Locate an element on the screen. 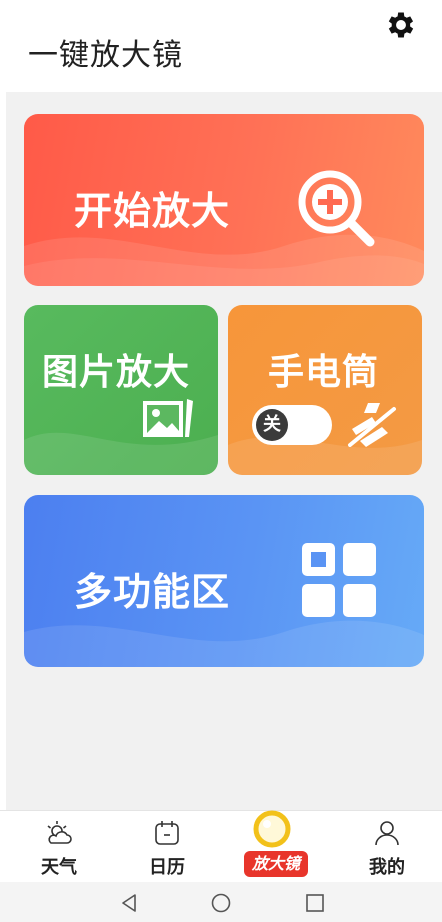  tab-calendar: 日历 is located at coordinates (167, 847).